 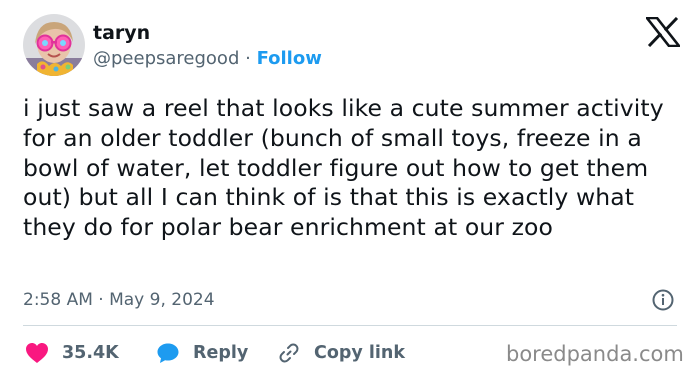 What do you see at coordinates (350, 325) in the screenshot?
I see `divider` at bounding box center [350, 325].